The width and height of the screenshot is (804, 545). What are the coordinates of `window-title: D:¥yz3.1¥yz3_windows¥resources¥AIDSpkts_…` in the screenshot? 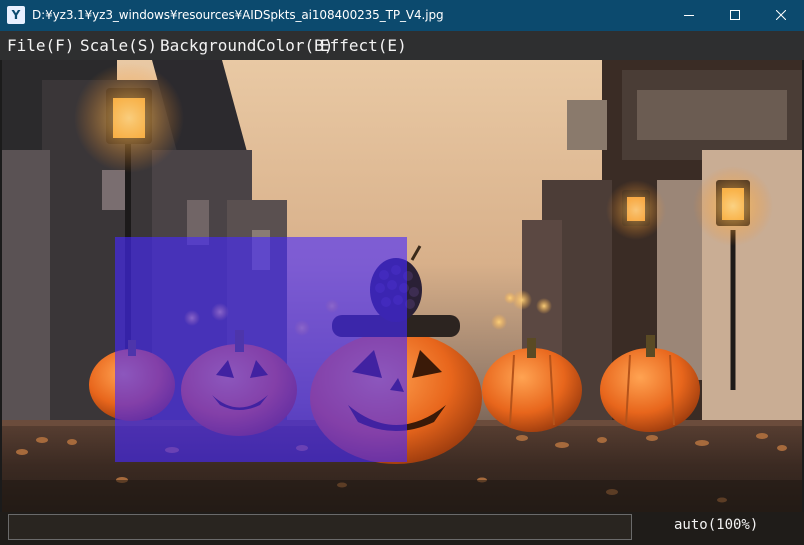 It's located at (238, 15).